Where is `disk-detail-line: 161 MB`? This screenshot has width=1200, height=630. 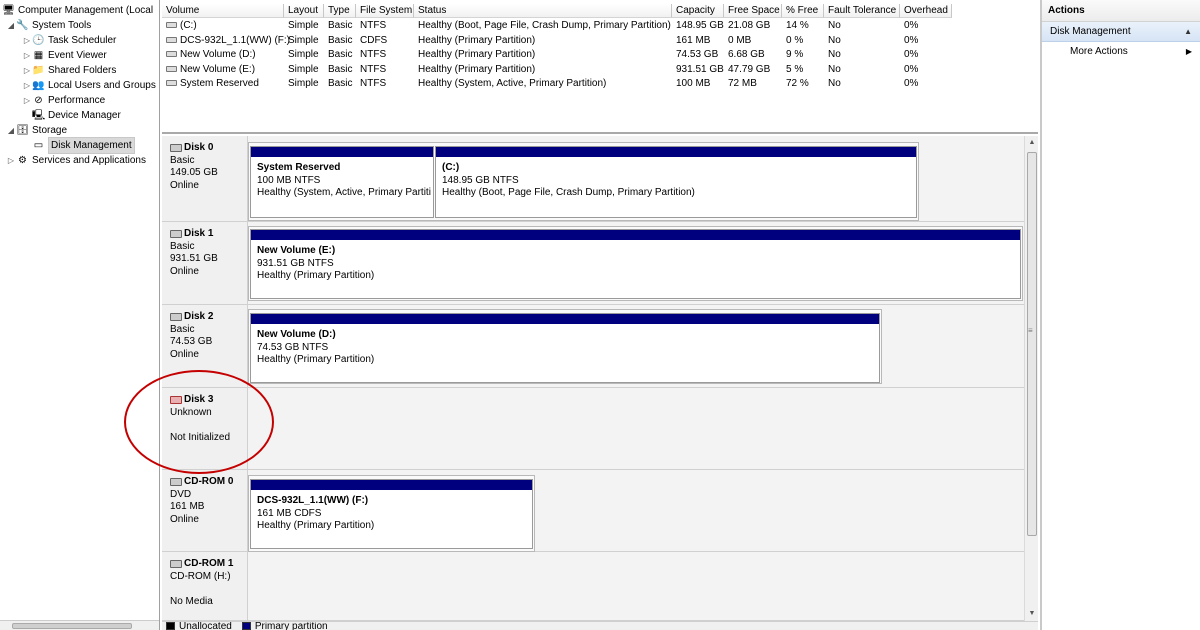 disk-detail-line: 161 MB is located at coordinates (187, 506).